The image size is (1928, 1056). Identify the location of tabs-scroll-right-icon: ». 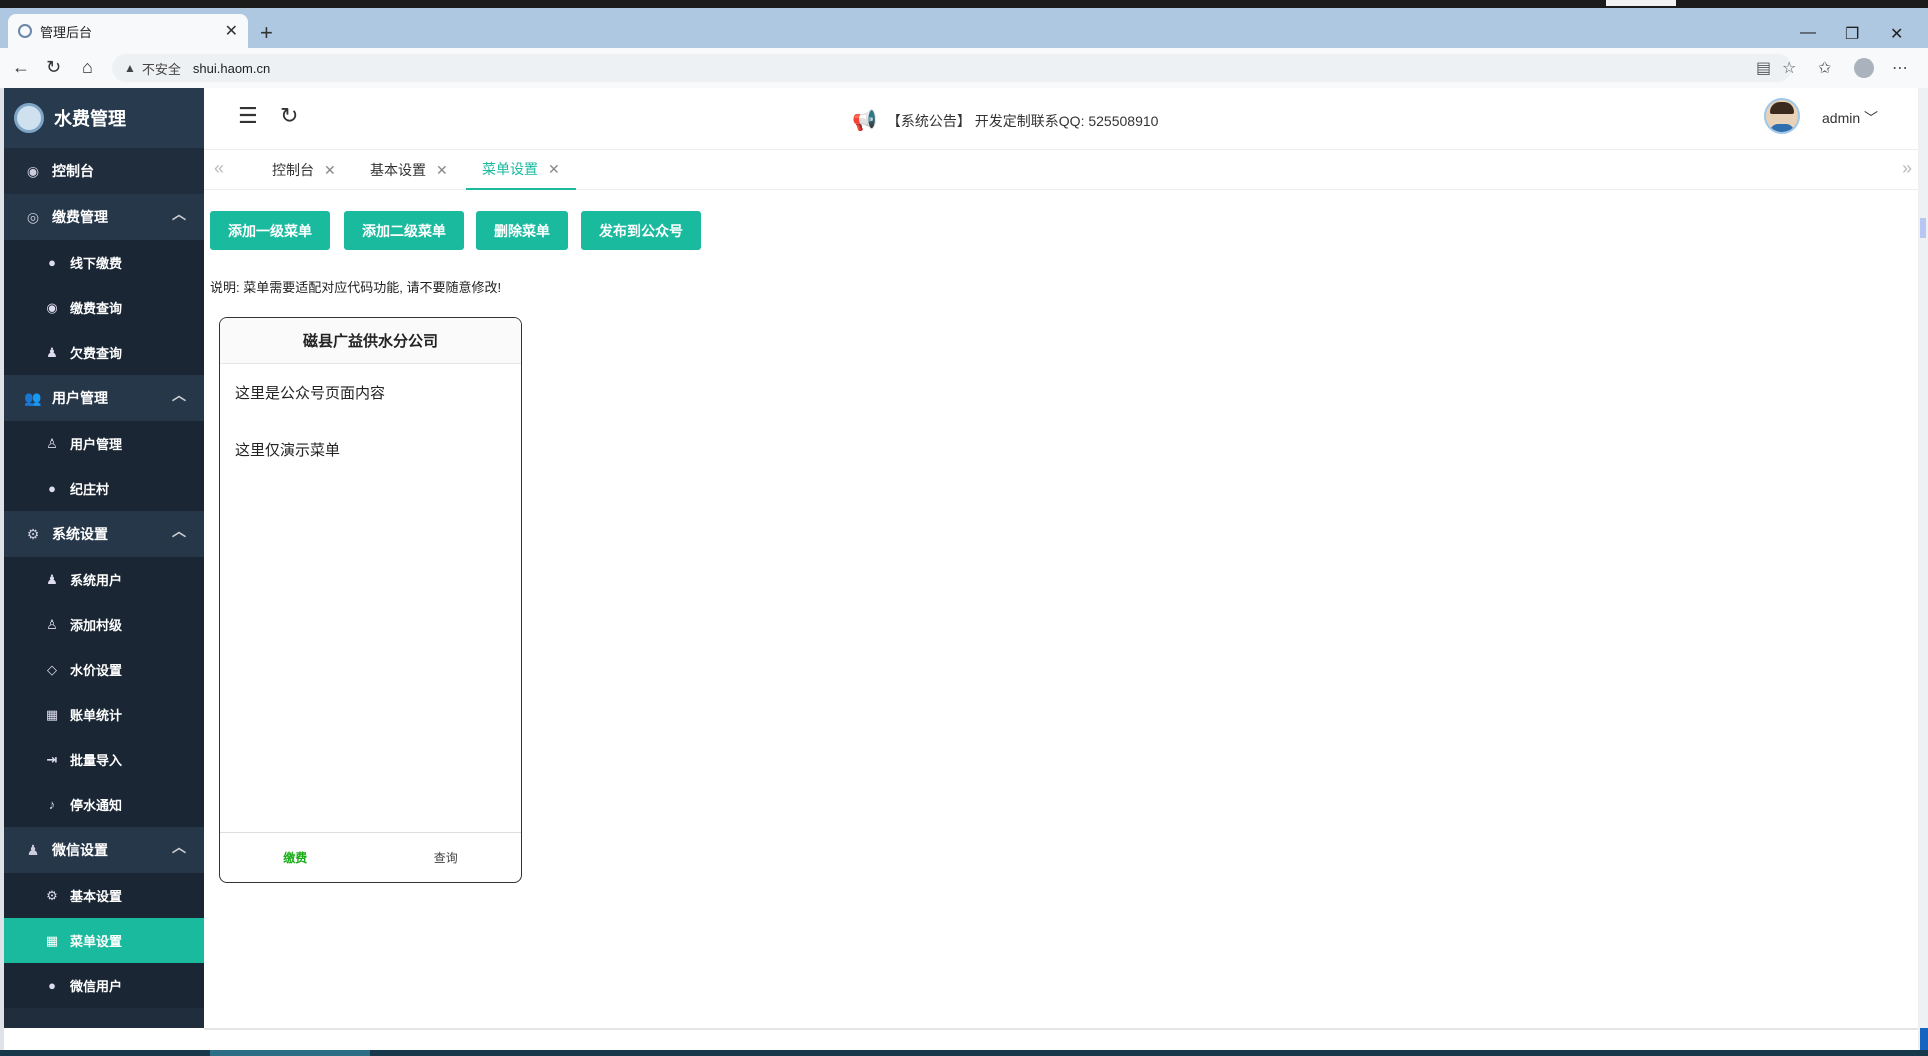
(1907, 168).